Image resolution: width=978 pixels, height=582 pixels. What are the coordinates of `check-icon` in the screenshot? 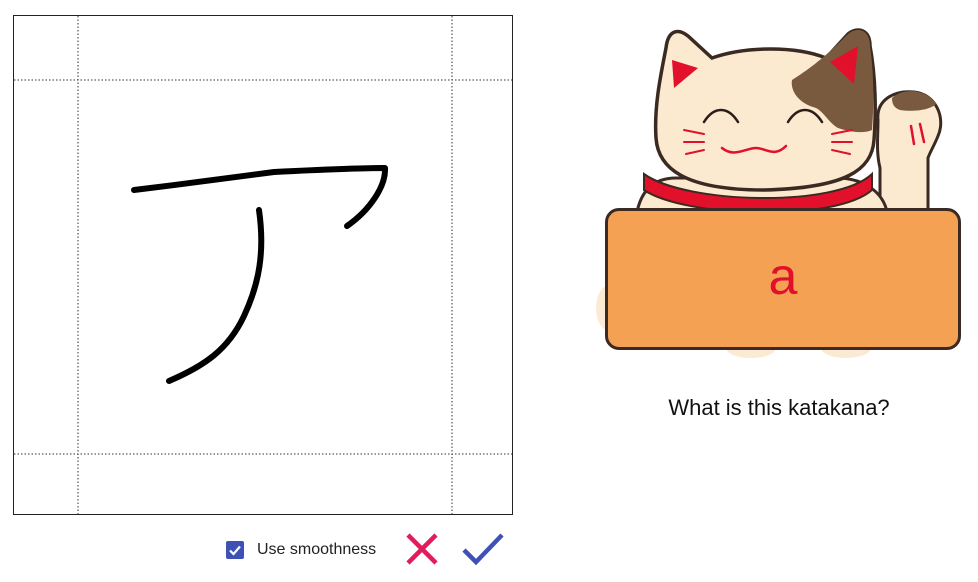 It's located at (483, 549).